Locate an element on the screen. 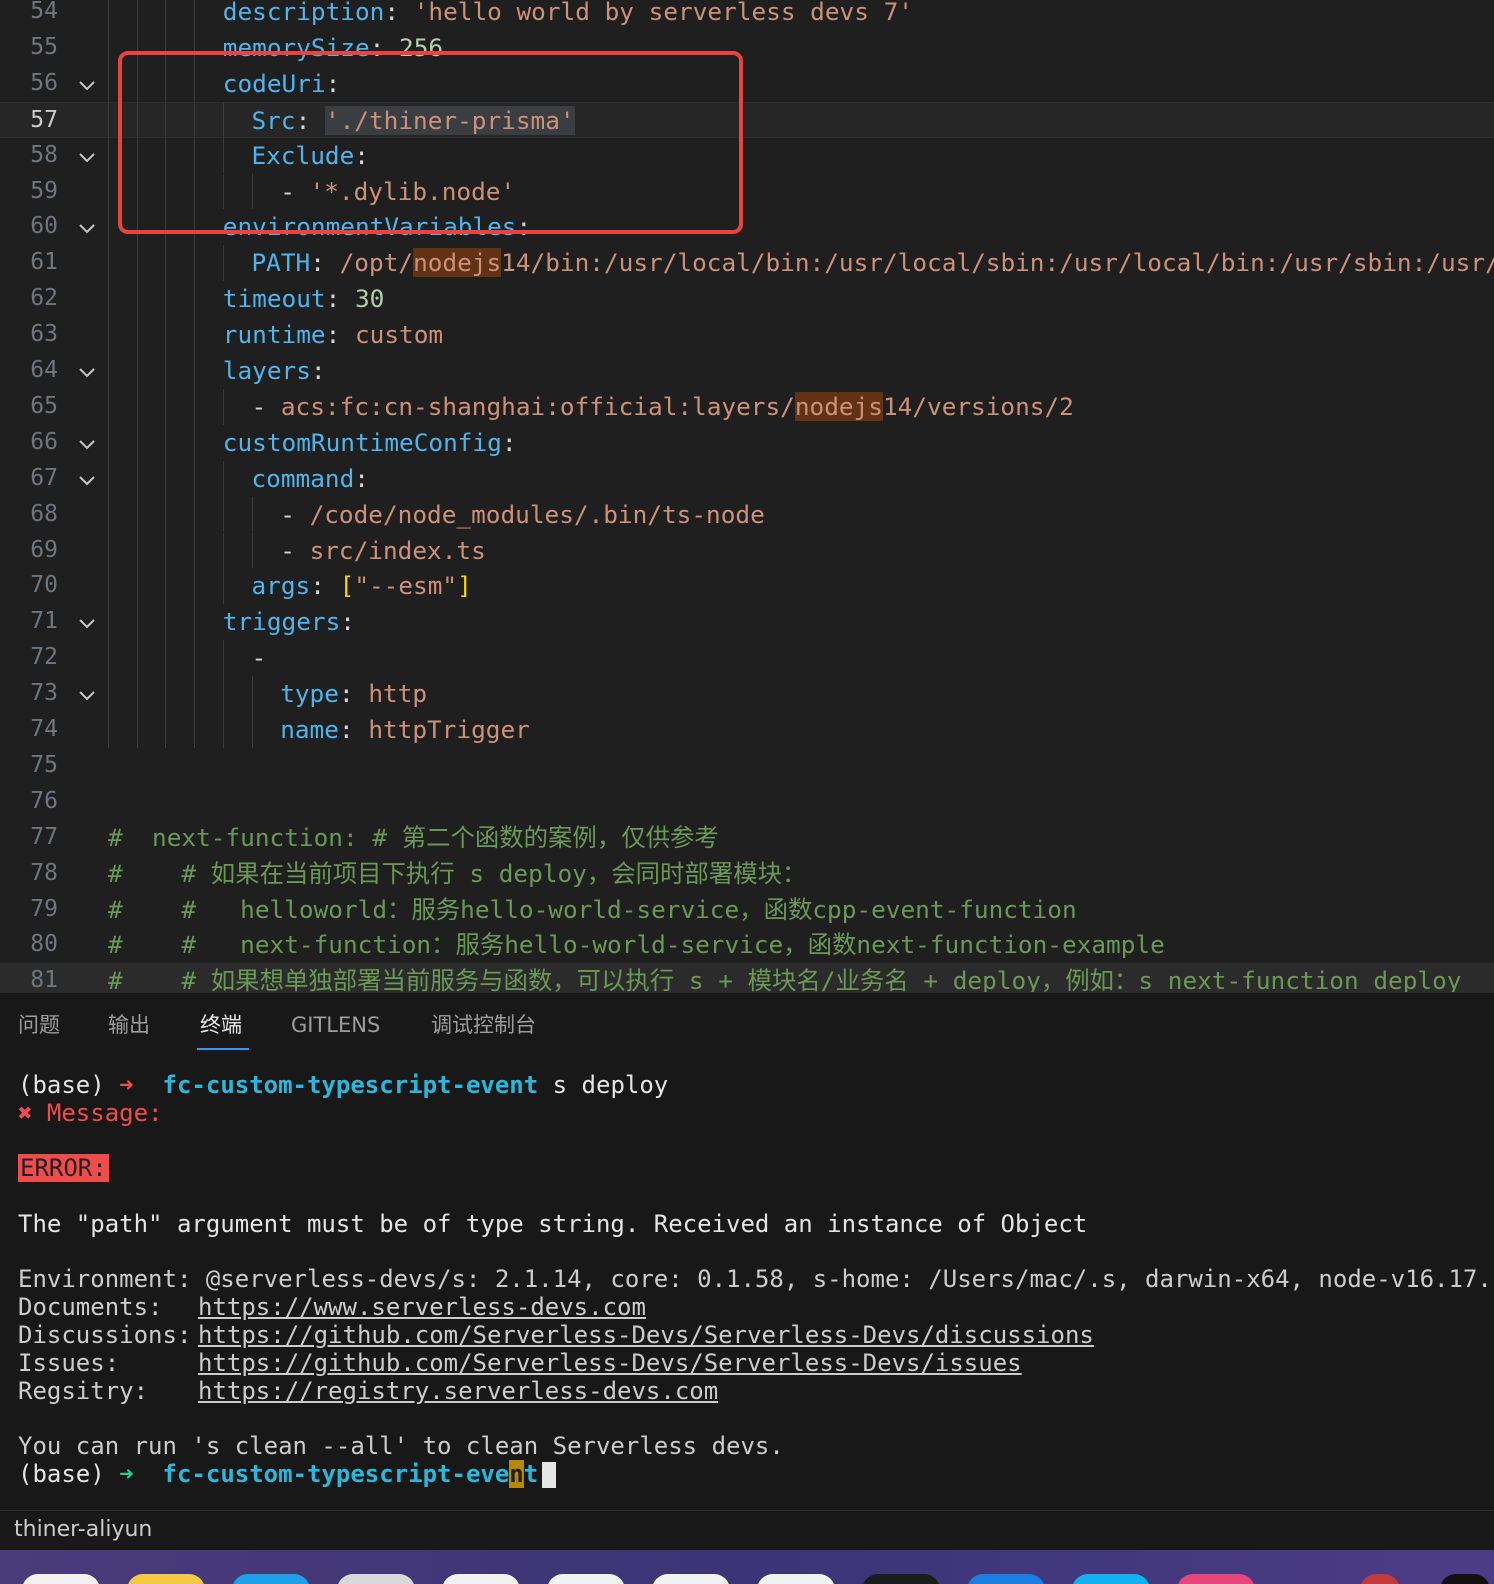 Image resolution: width=1494 pixels, height=1584 pixels. line-number: 59 is located at coordinates (44, 190).